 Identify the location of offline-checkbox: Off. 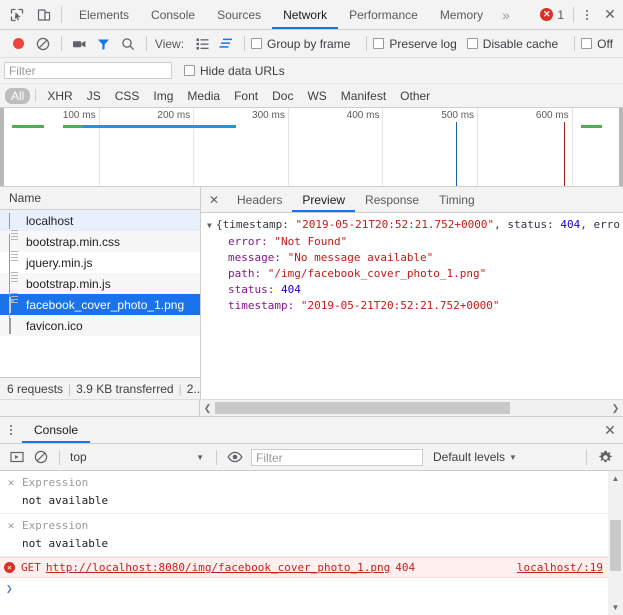
(597, 44).